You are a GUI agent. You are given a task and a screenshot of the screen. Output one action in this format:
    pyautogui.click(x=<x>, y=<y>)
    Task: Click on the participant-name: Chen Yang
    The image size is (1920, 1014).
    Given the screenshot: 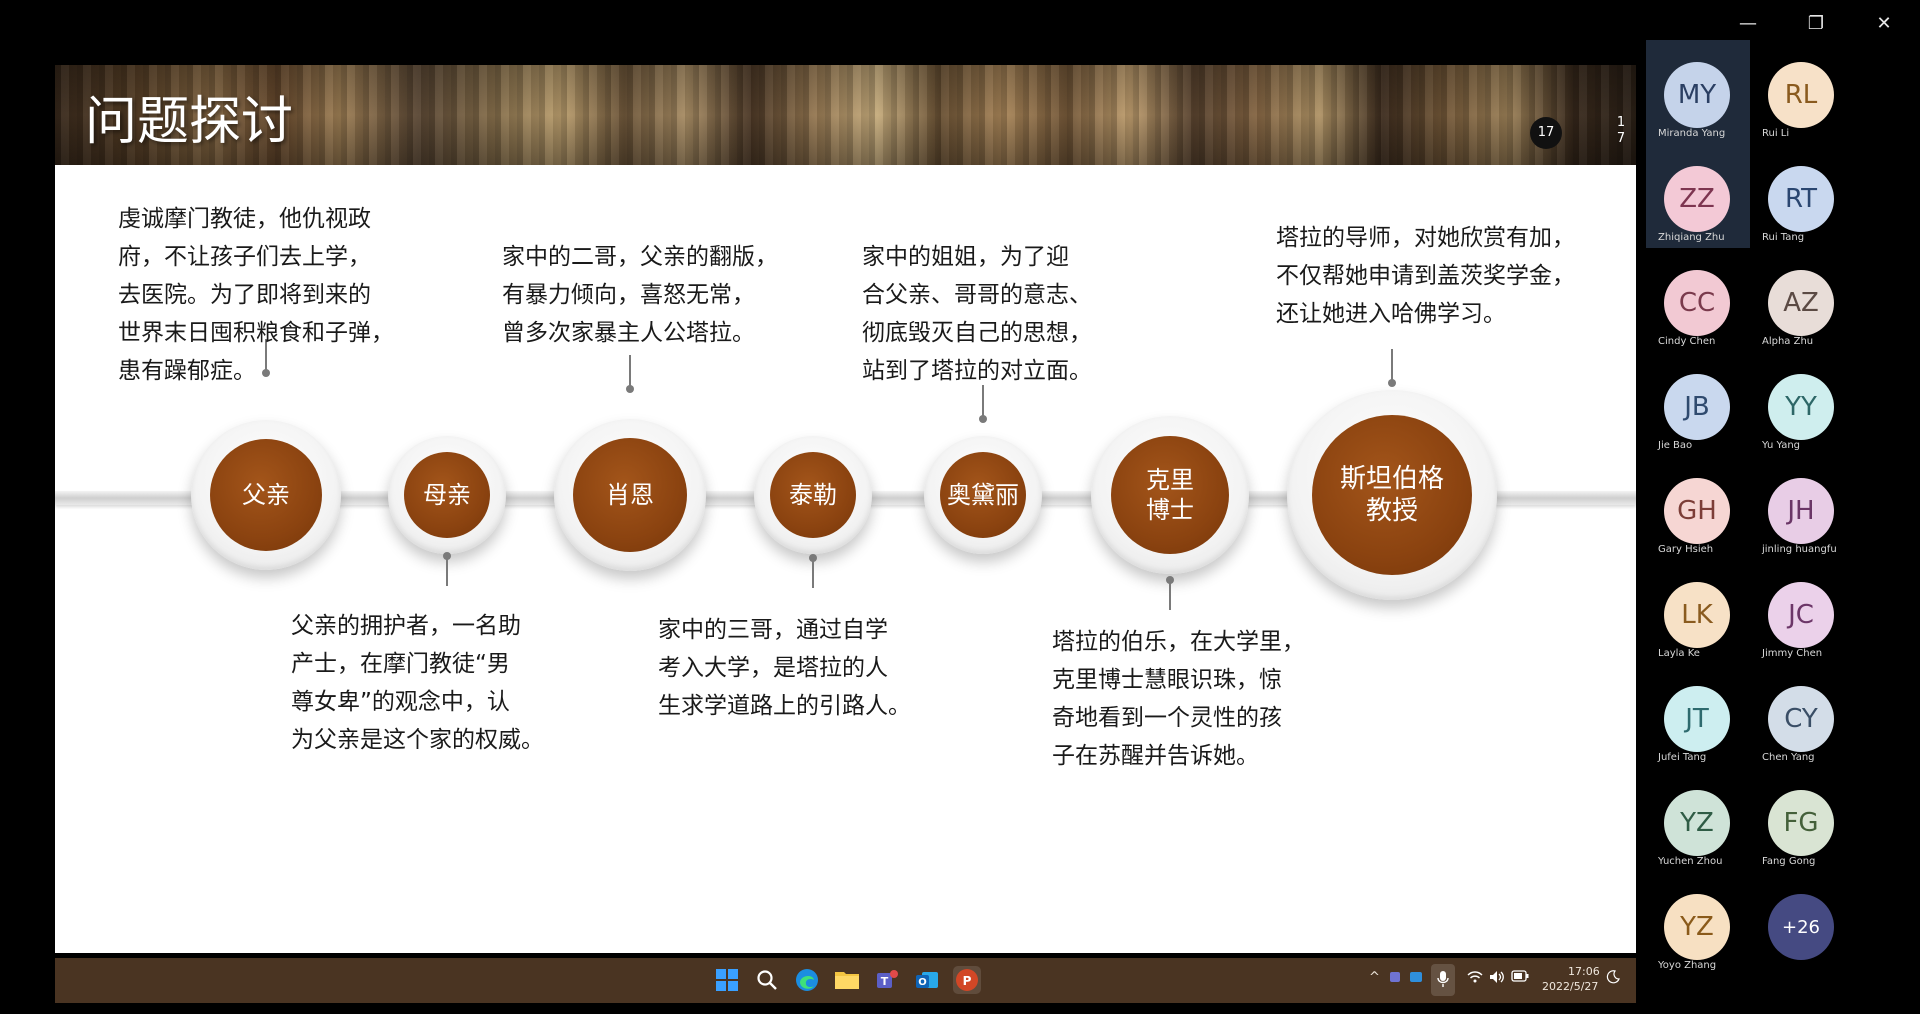 What is the action you would take?
    pyautogui.click(x=1788, y=757)
    